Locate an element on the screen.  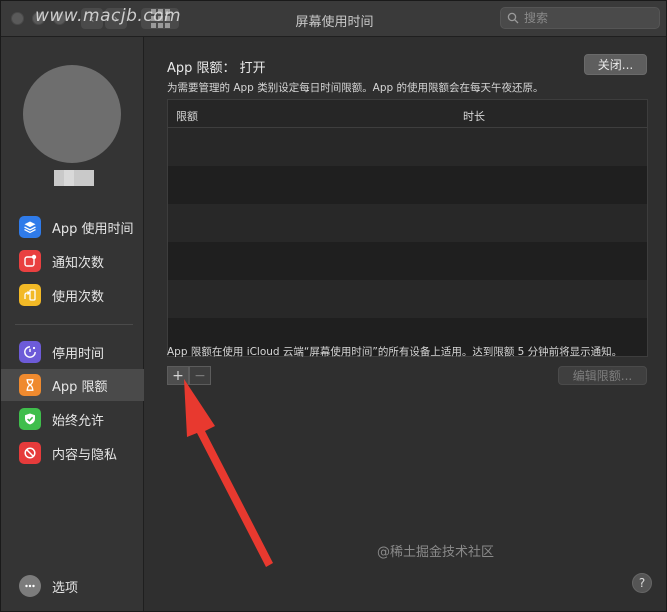
sidebar-item-content-privacy: 内容与隐私 is located at coordinates (72, 453).